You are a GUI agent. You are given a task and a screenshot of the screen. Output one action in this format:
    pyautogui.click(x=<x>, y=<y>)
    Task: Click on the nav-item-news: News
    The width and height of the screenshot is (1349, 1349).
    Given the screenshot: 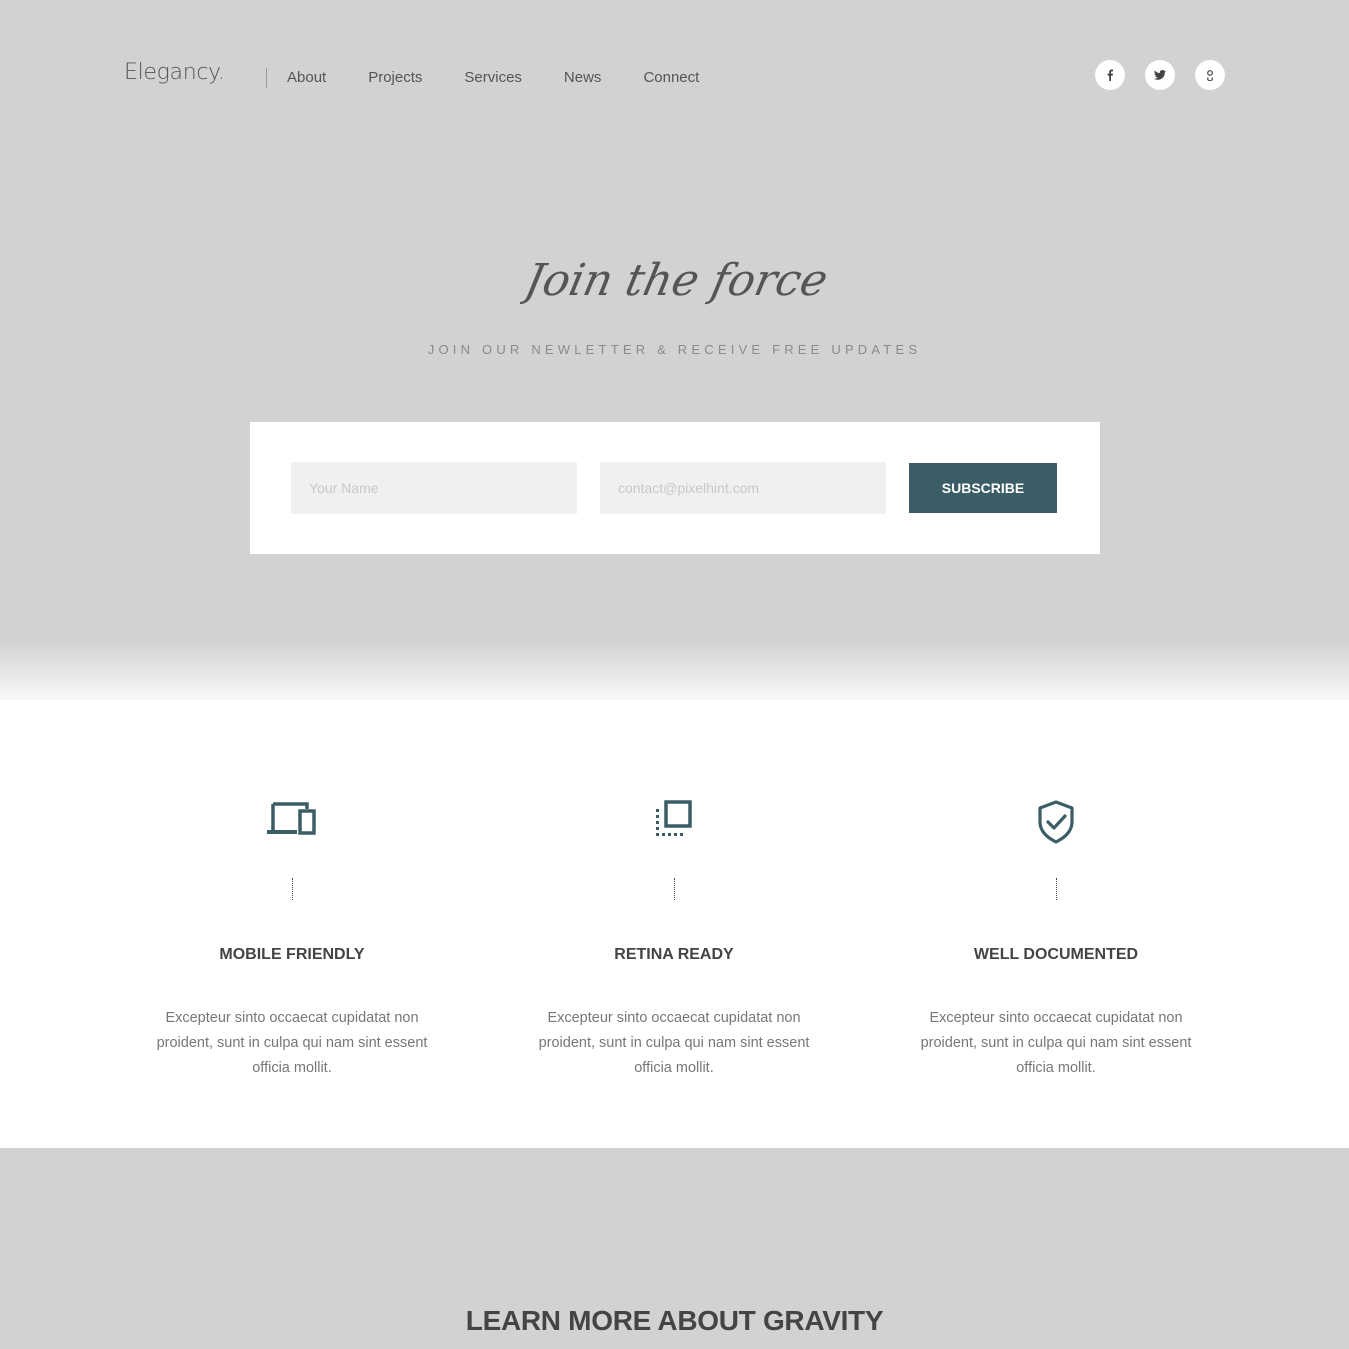 What is the action you would take?
    pyautogui.click(x=583, y=77)
    